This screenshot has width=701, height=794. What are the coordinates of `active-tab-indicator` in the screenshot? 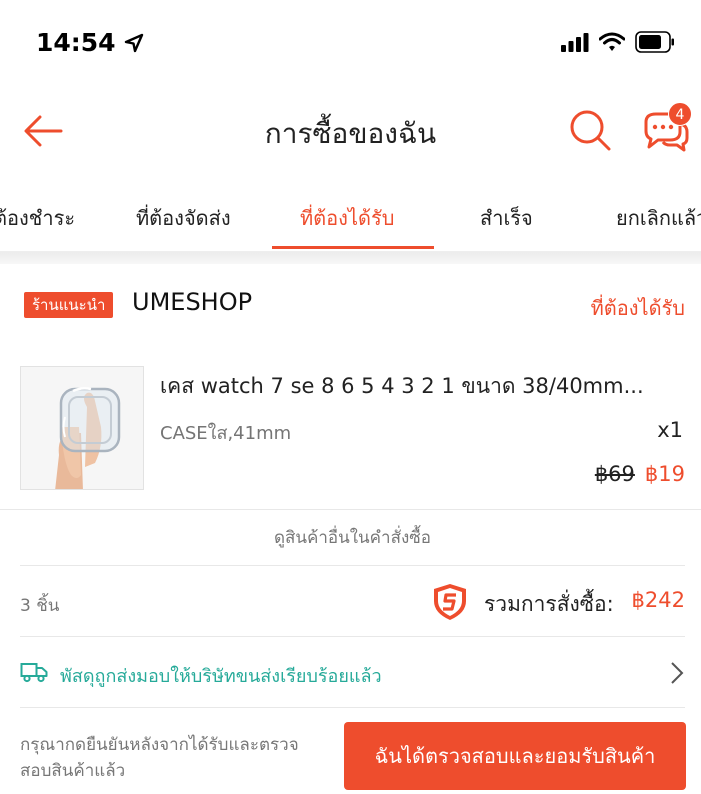 It's located at (353, 247).